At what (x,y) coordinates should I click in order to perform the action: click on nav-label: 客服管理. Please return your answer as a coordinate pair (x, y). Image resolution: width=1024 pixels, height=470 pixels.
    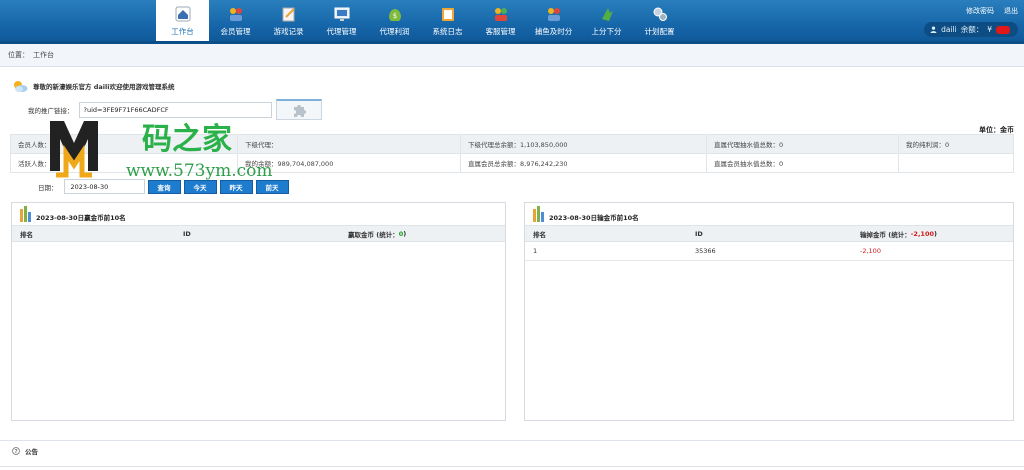
    Looking at the image, I should click on (500, 31).